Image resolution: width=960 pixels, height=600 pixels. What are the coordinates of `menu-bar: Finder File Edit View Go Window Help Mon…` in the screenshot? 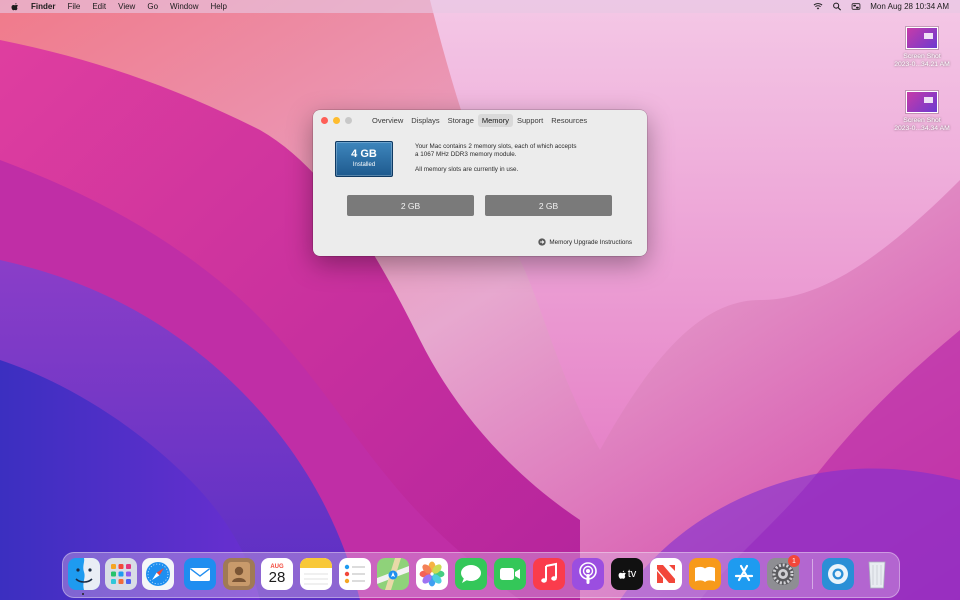 It's located at (480, 6).